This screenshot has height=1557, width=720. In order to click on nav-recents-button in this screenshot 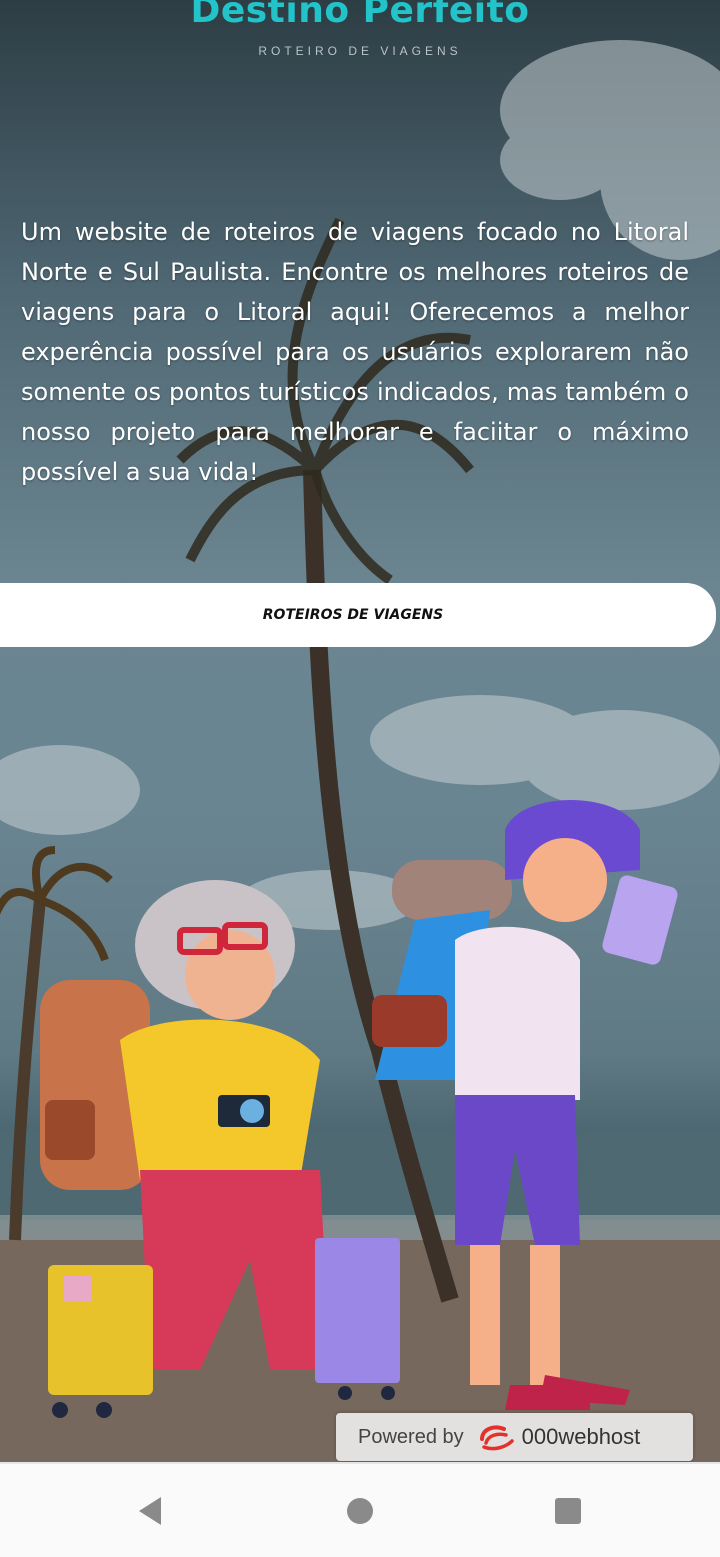, I will do `click(568, 1510)`.